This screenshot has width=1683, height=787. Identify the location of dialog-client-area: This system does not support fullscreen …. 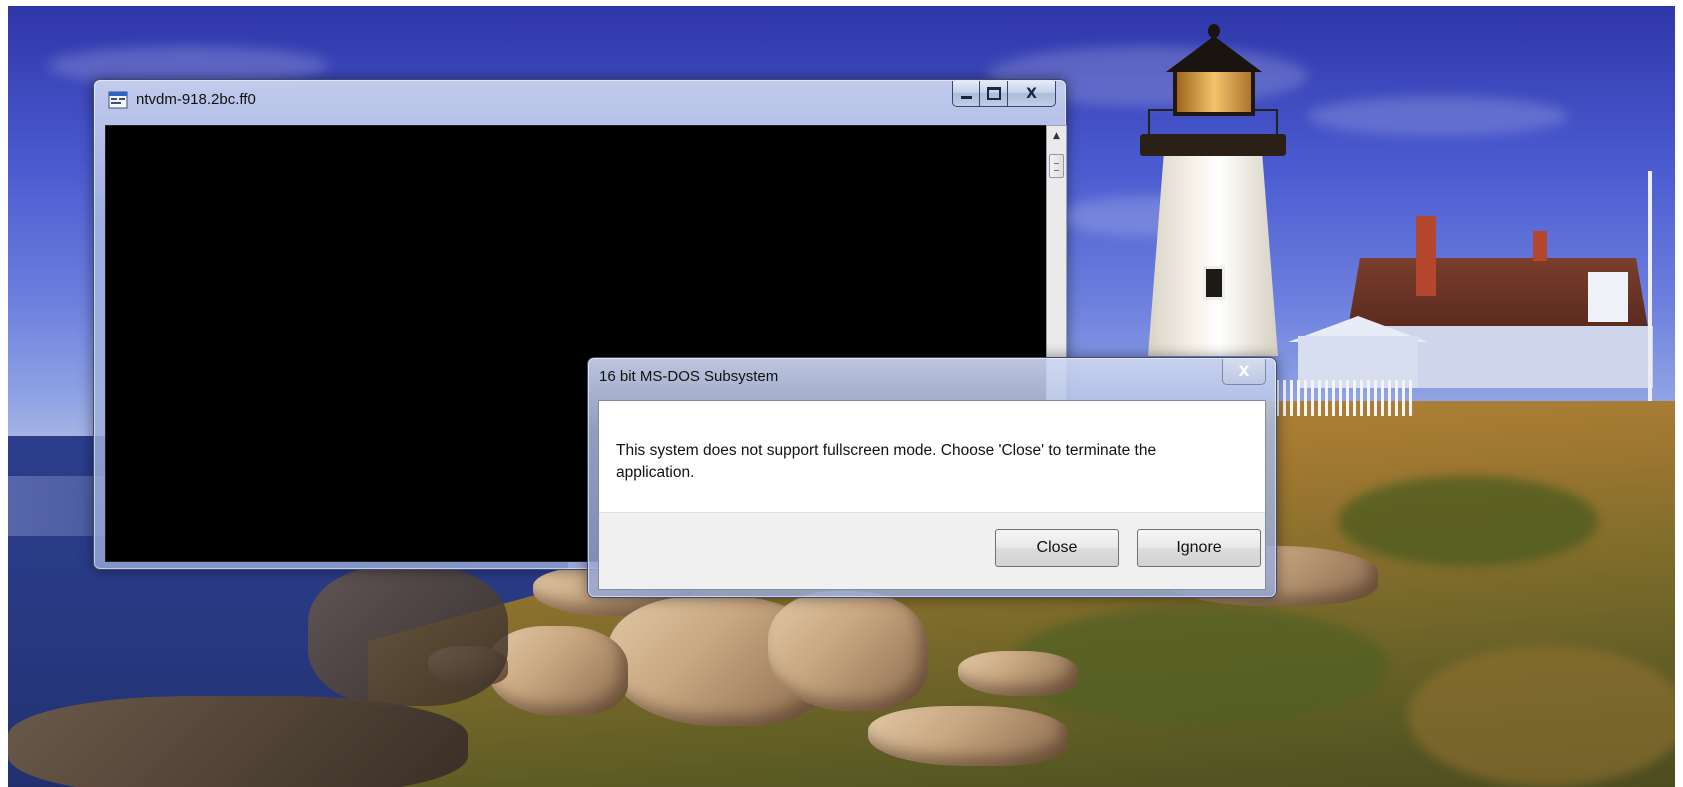
(932, 495).